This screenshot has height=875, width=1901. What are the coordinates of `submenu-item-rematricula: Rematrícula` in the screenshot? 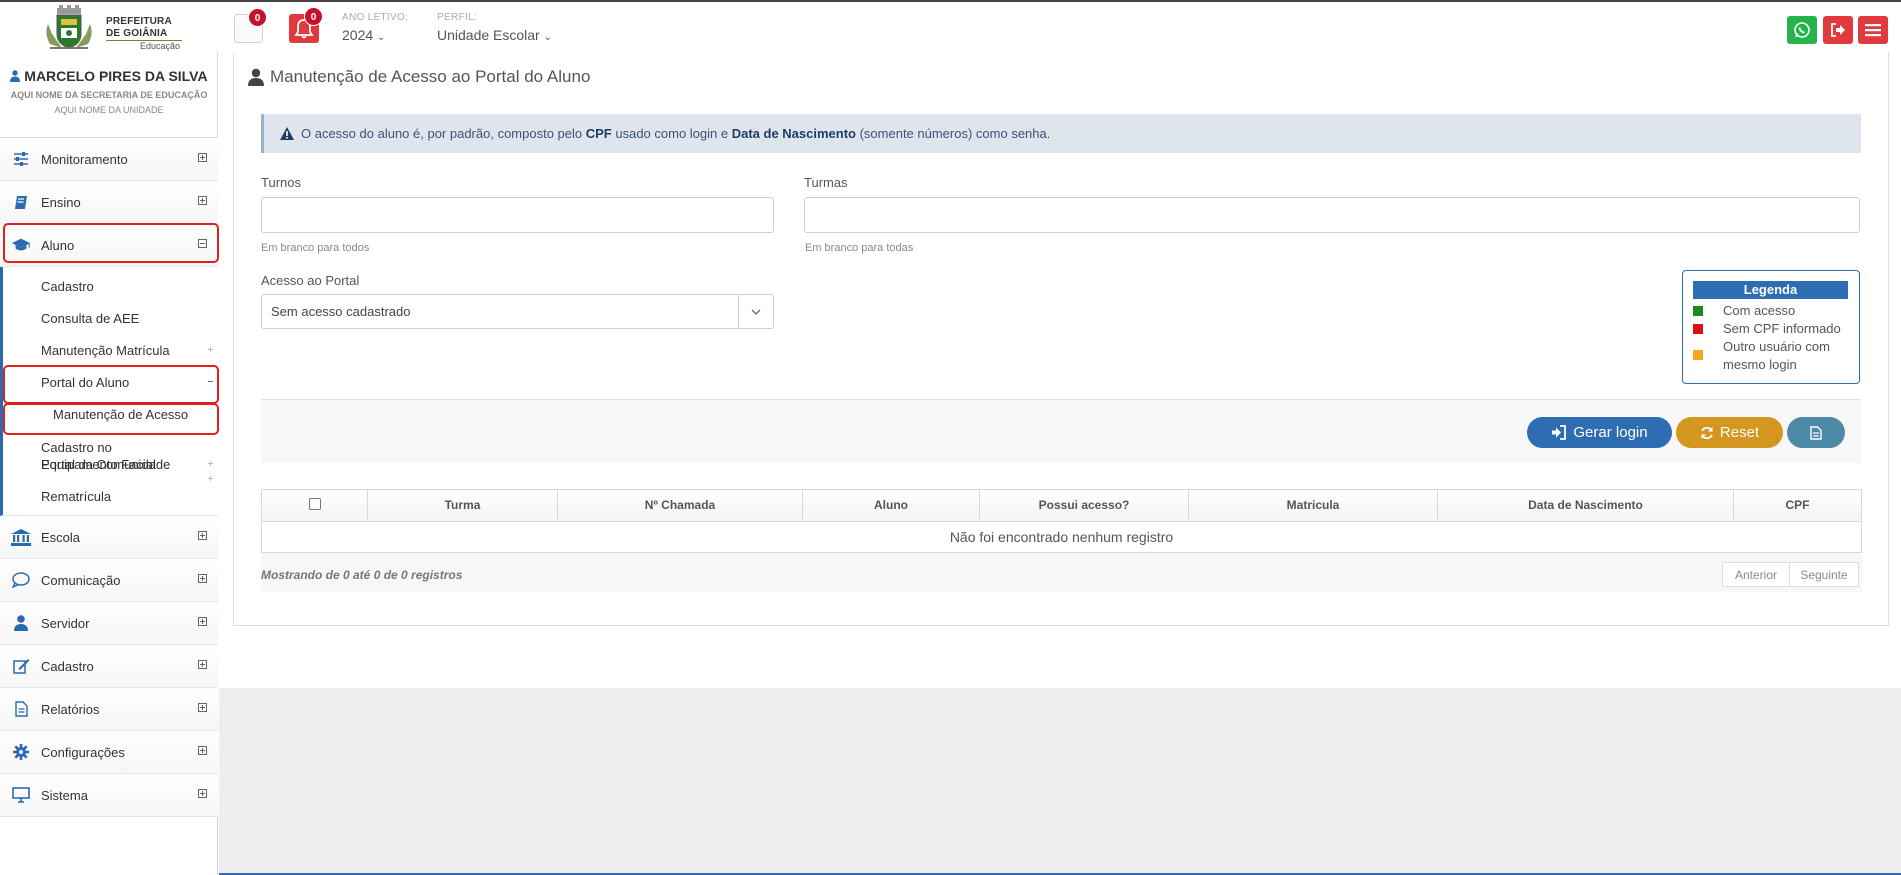 It's located at (57, 496).